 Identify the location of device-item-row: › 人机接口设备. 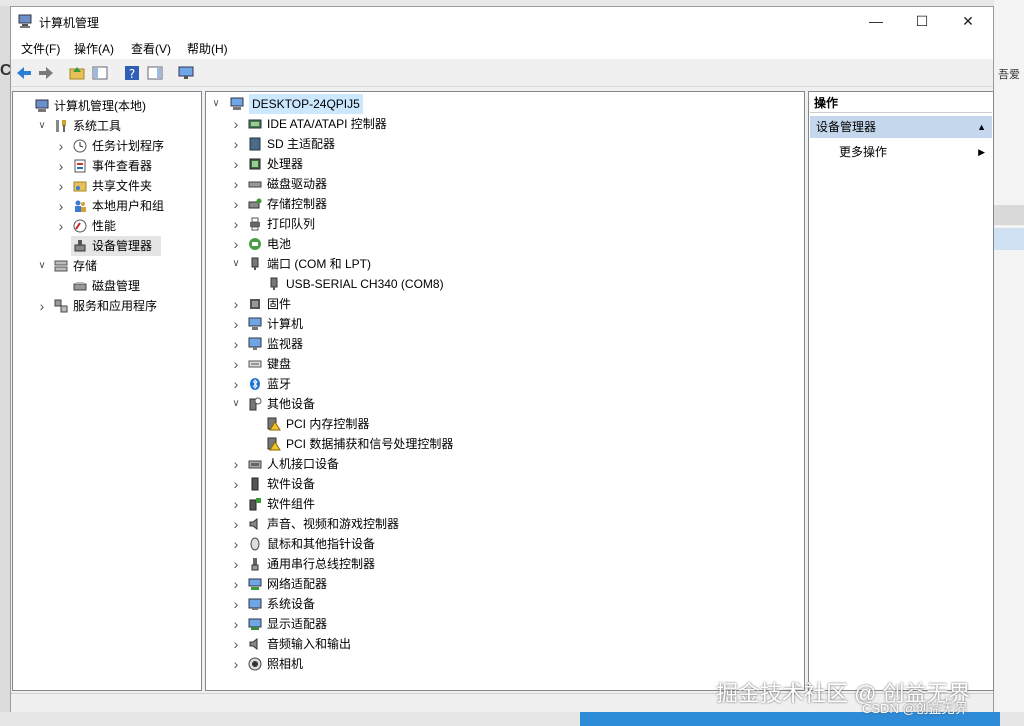
(284, 464).